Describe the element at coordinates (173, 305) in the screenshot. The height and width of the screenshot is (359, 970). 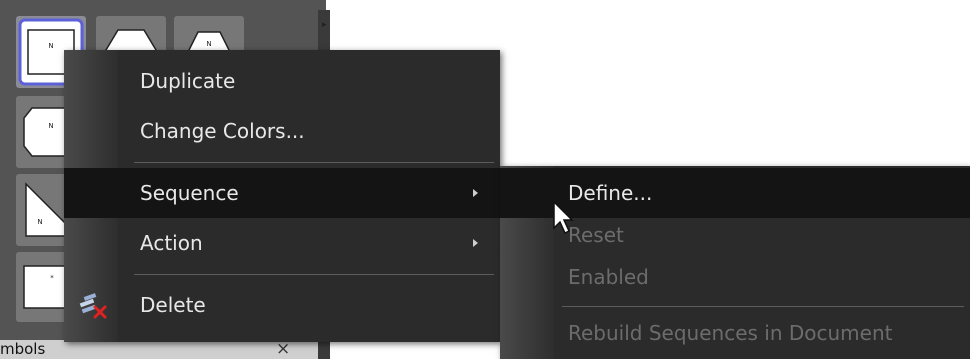
I see `menu-item-label: Delete` at that location.